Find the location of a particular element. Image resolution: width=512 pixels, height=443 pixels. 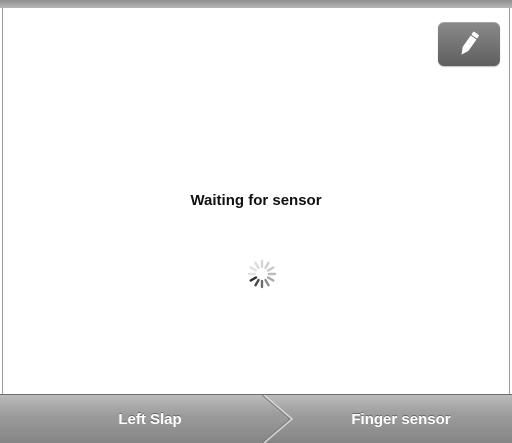

spinner-icon is located at coordinates (262, 274).